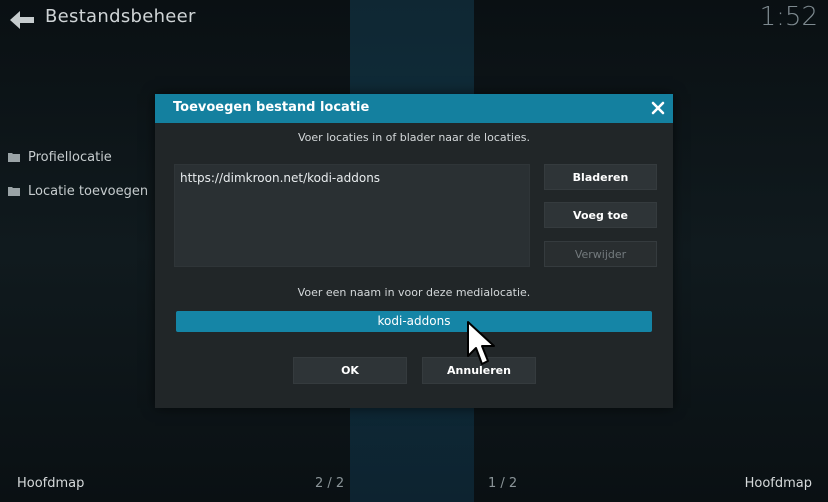 Image resolution: width=828 pixels, height=502 pixels. I want to click on dialog-header: Toevoegen bestand locatie, so click(414, 108).